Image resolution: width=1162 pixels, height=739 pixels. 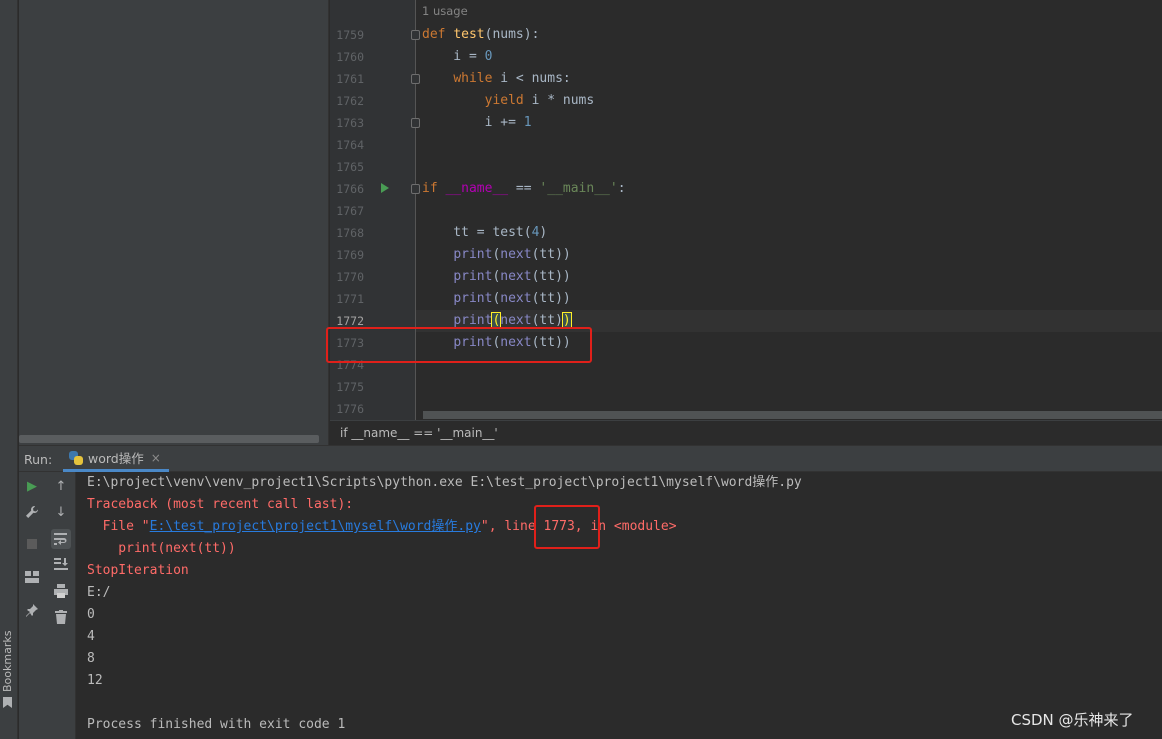 I want to click on run-toolbar-primary: ▶, so click(x=32, y=605).